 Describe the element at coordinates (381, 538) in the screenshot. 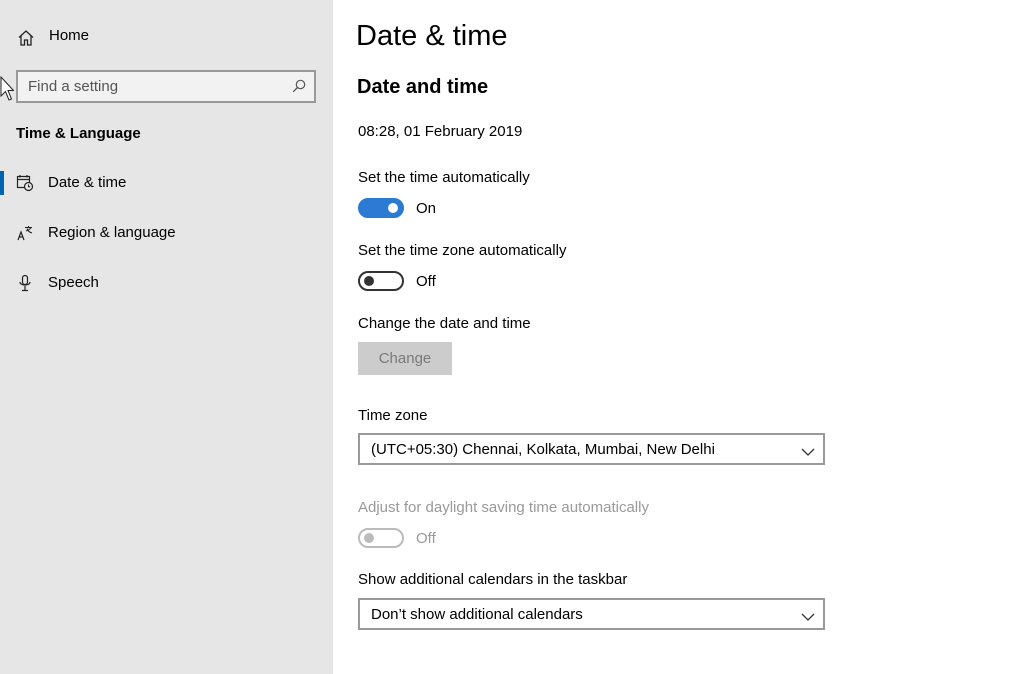

I see `daylight-saving-toggle` at that location.